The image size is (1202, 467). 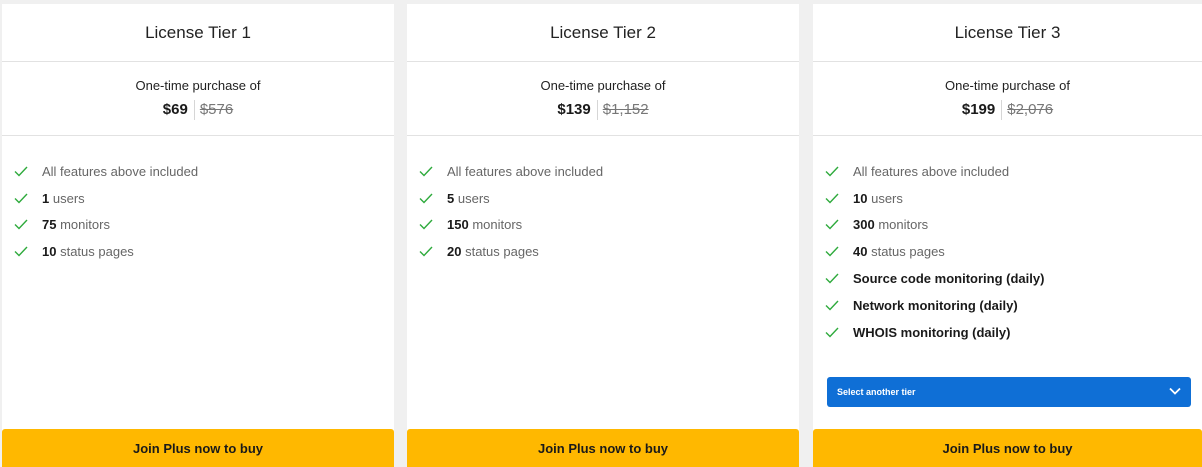 What do you see at coordinates (603, 99) in the screenshot?
I see `price-block: One-time purchase of $139 $1,152` at bounding box center [603, 99].